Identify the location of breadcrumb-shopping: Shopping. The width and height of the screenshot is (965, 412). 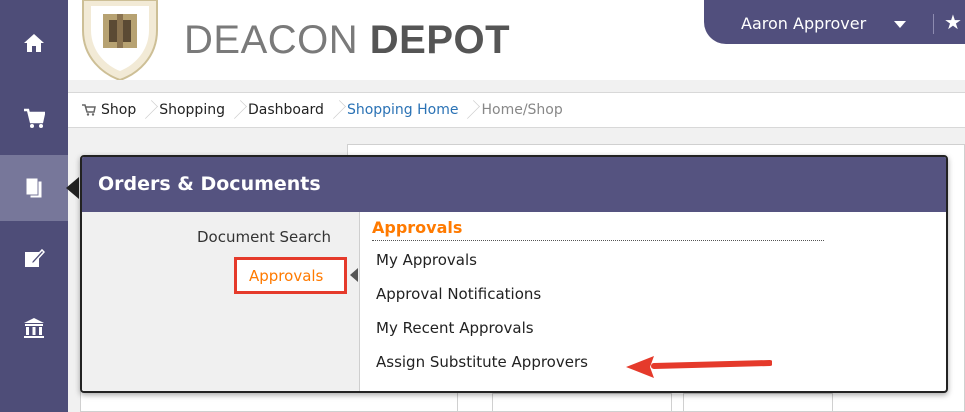
(192, 110).